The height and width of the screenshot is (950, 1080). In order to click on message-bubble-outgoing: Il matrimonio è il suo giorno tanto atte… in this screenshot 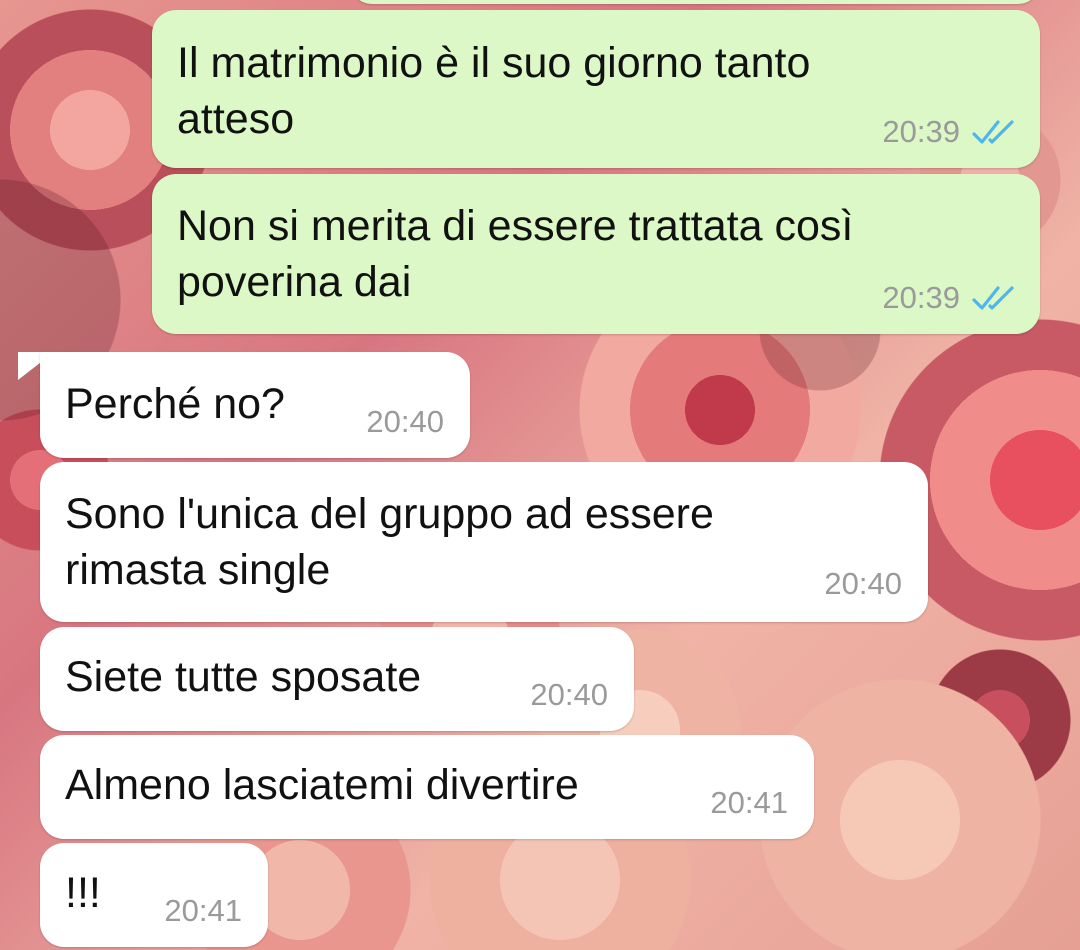, I will do `click(596, 89)`.